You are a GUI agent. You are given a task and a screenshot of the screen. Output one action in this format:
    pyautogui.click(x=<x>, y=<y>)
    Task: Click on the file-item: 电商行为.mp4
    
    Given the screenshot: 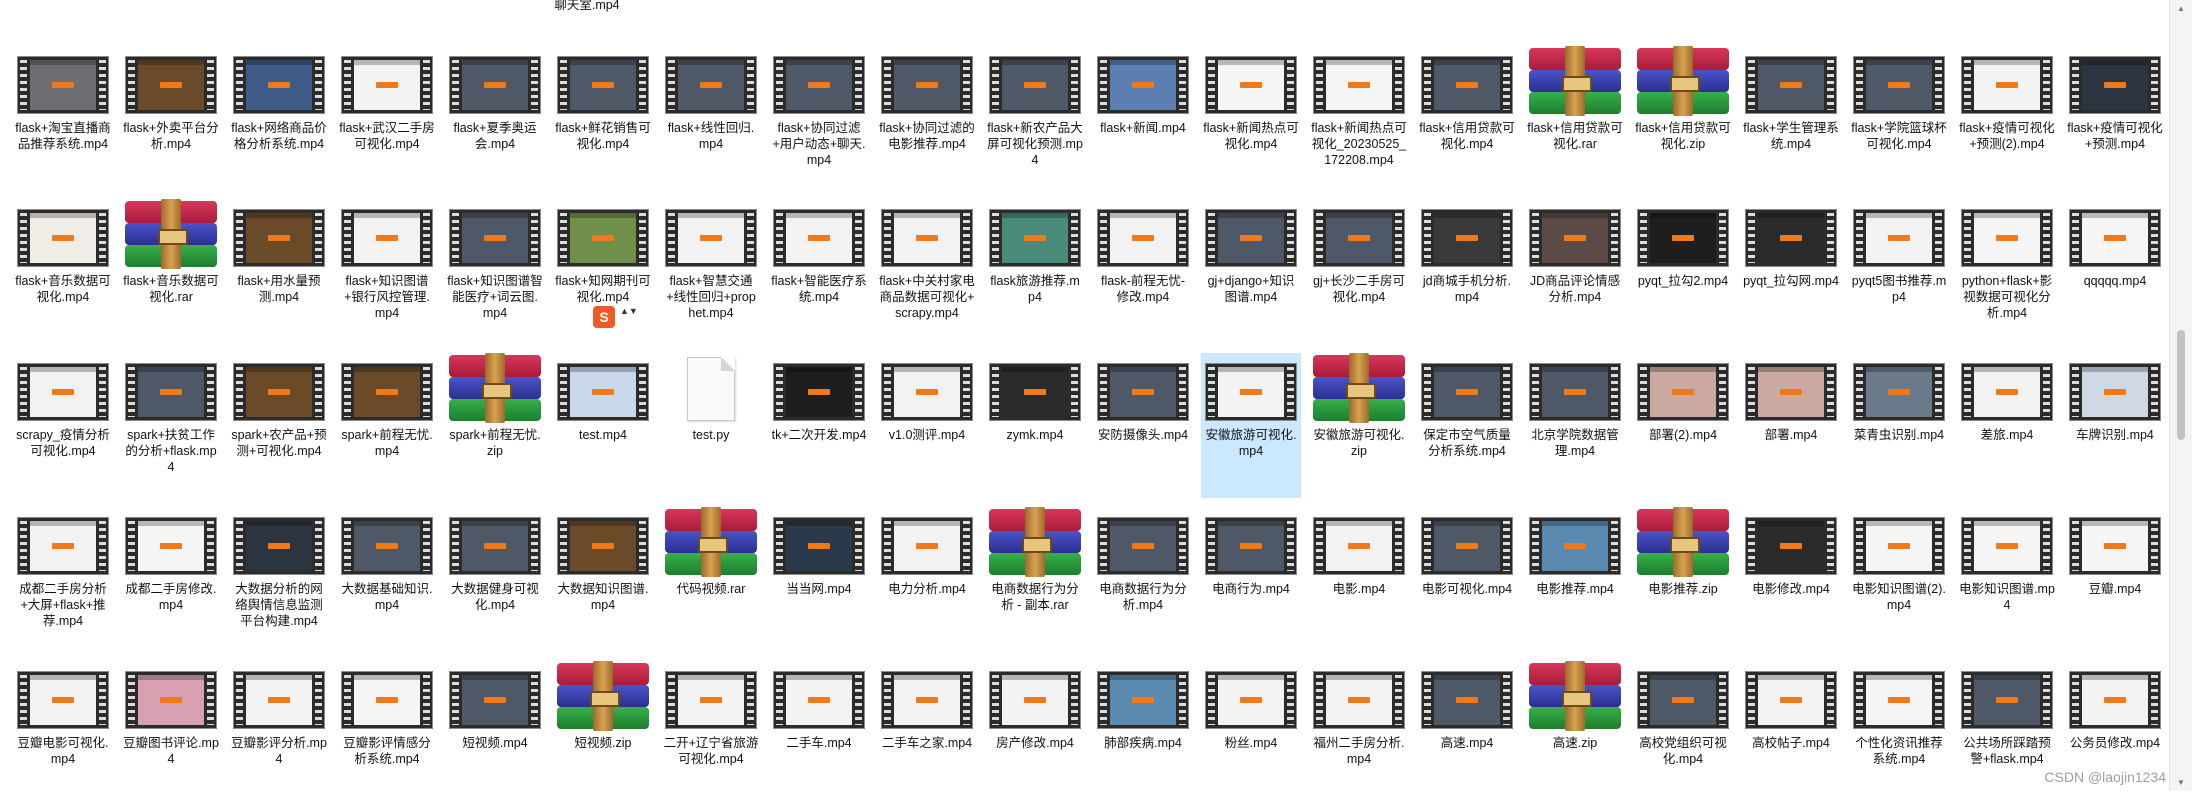 What is the action you would take?
    pyautogui.click(x=1251, y=579)
    